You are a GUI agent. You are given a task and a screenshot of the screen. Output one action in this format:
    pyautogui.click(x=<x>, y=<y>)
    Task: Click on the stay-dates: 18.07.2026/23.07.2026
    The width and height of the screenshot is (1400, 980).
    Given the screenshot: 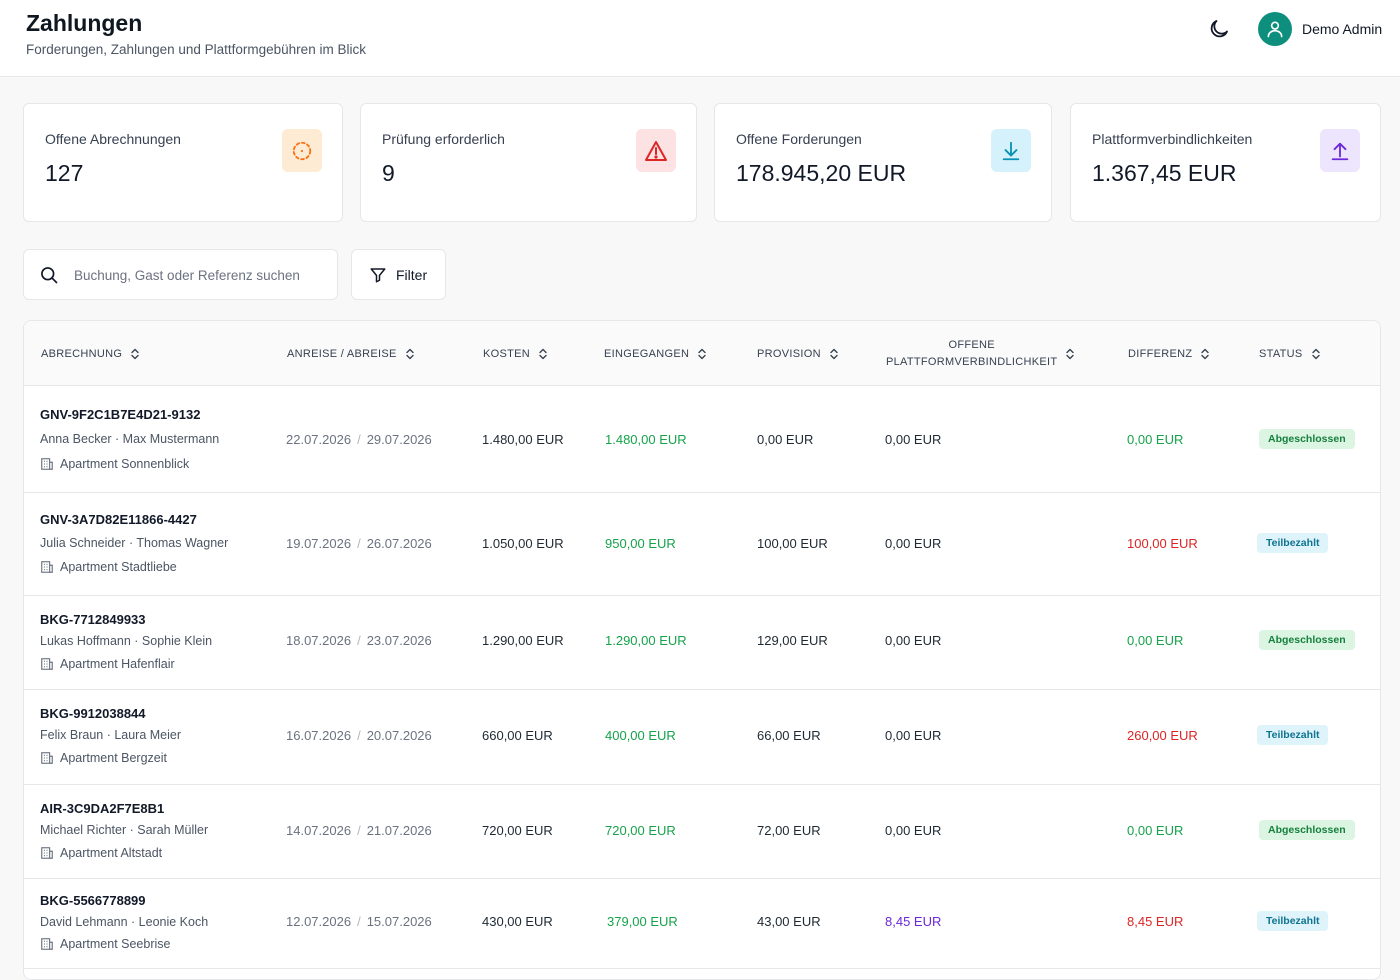 What is the action you would take?
    pyautogui.click(x=359, y=640)
    